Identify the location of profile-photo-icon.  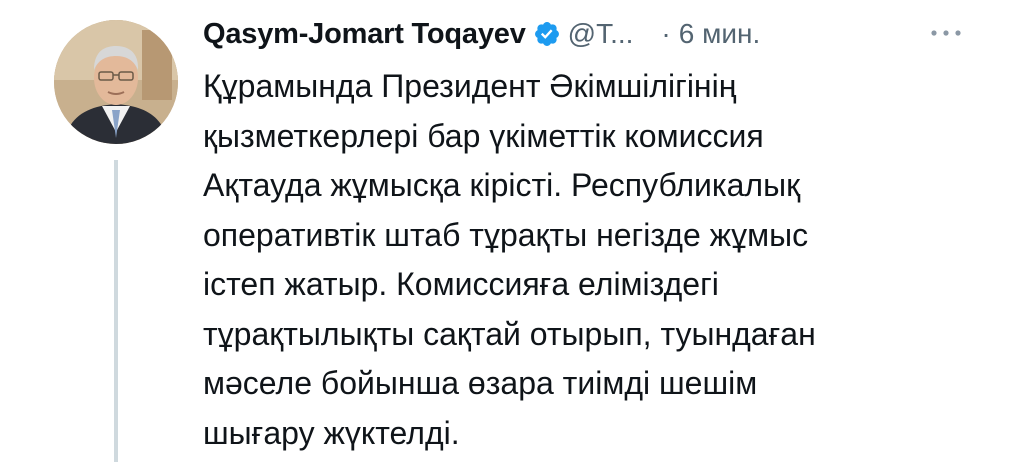
(116, 82).